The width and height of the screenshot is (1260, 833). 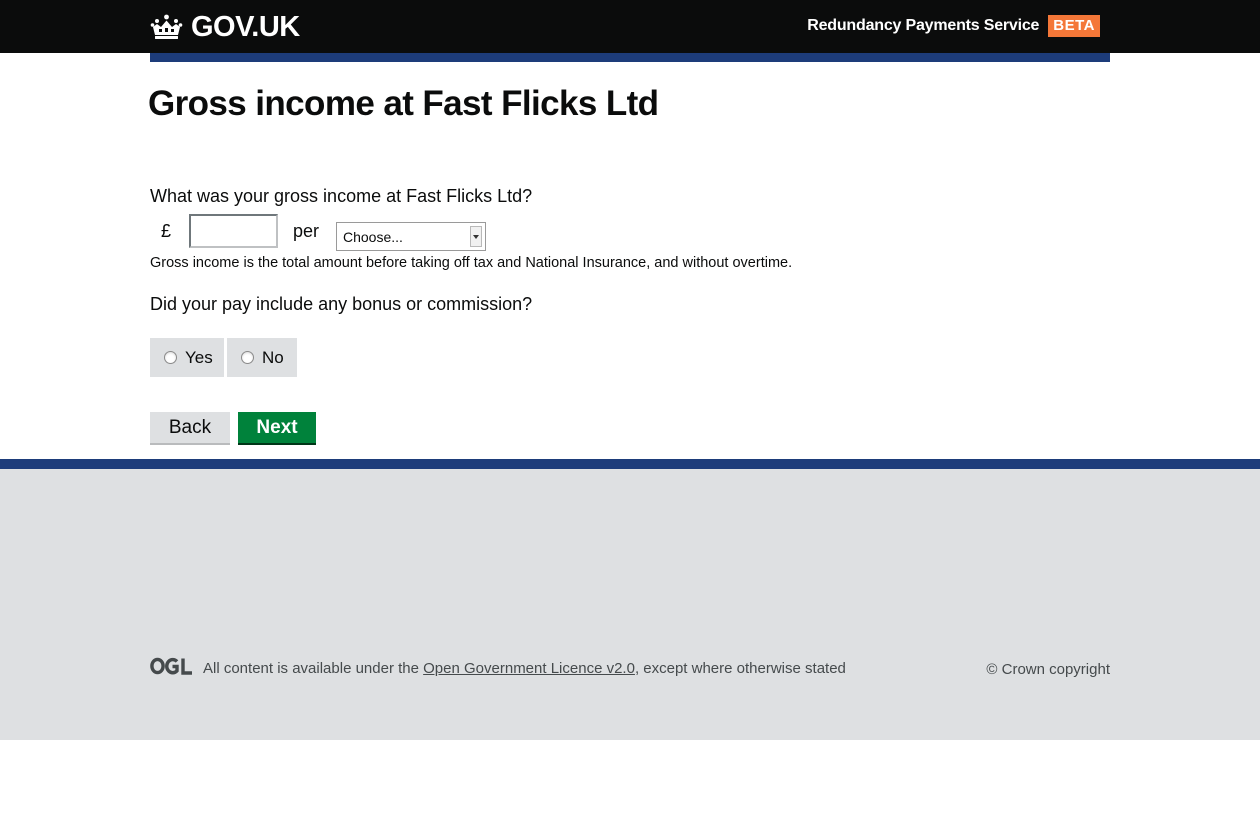 I want to click on bonus-no-option: No, so click(x=262, y=357).